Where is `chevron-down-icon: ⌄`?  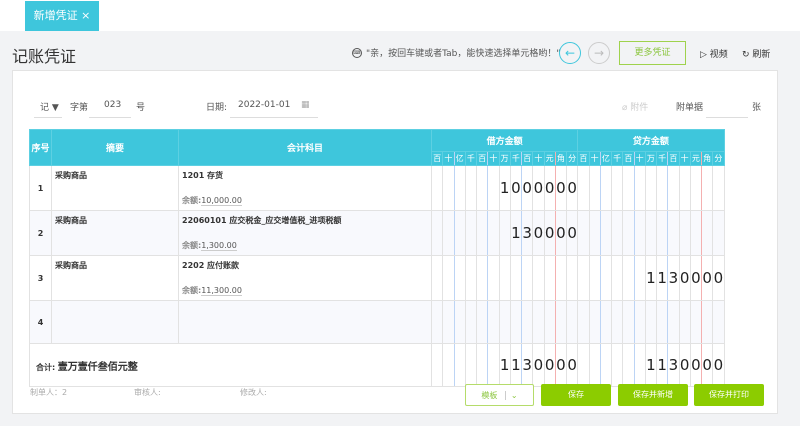
chevron-down-icon: ⌄ is located at coordinates (511, 395).